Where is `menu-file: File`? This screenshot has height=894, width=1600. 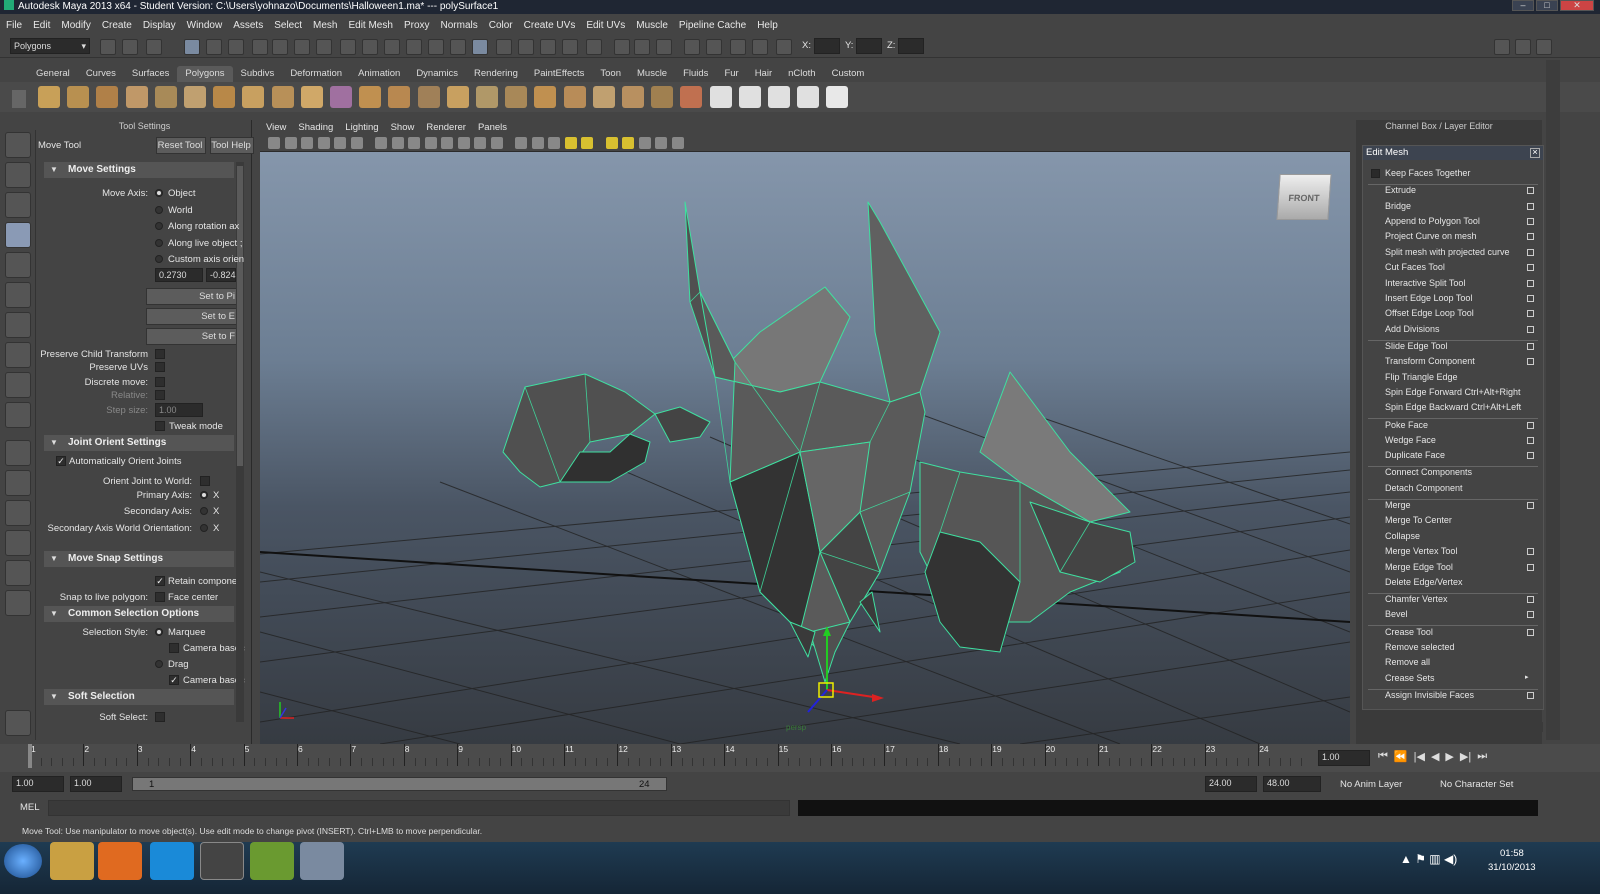
menu-file: File is located at coordinates (14, 25).